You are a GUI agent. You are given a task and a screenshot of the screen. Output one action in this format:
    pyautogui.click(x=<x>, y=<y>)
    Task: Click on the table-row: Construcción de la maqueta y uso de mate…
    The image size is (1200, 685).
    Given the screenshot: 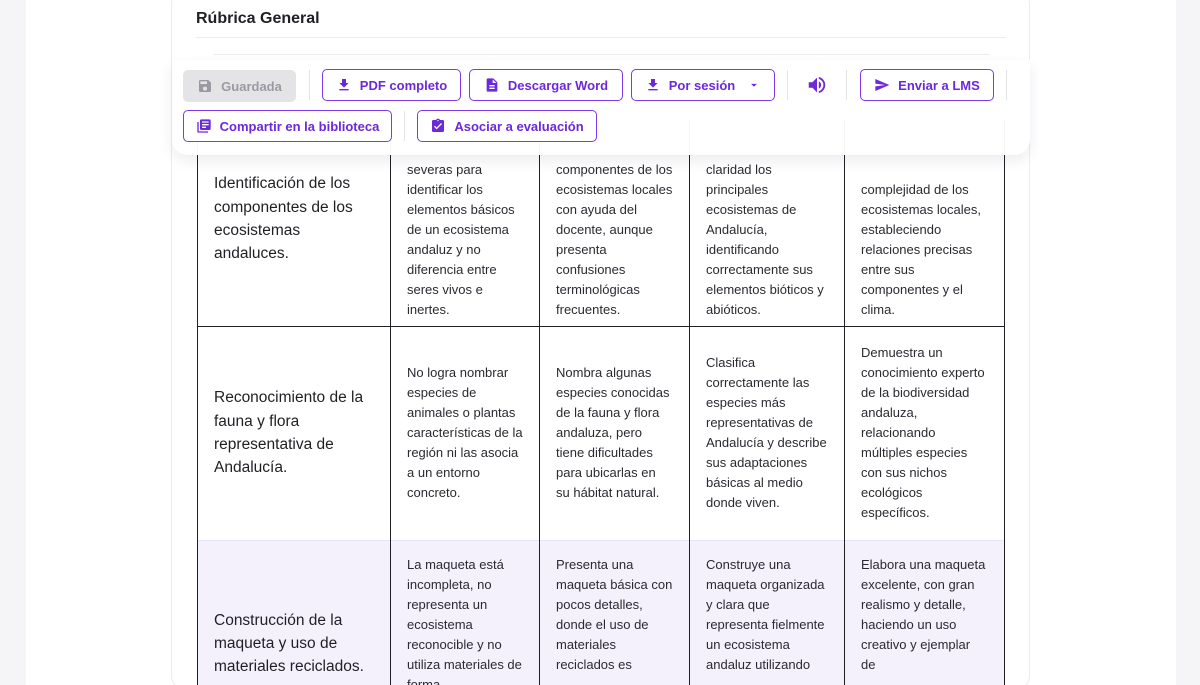 What is the action you would take?
    pyautogui.click(x=601, y=612)
    